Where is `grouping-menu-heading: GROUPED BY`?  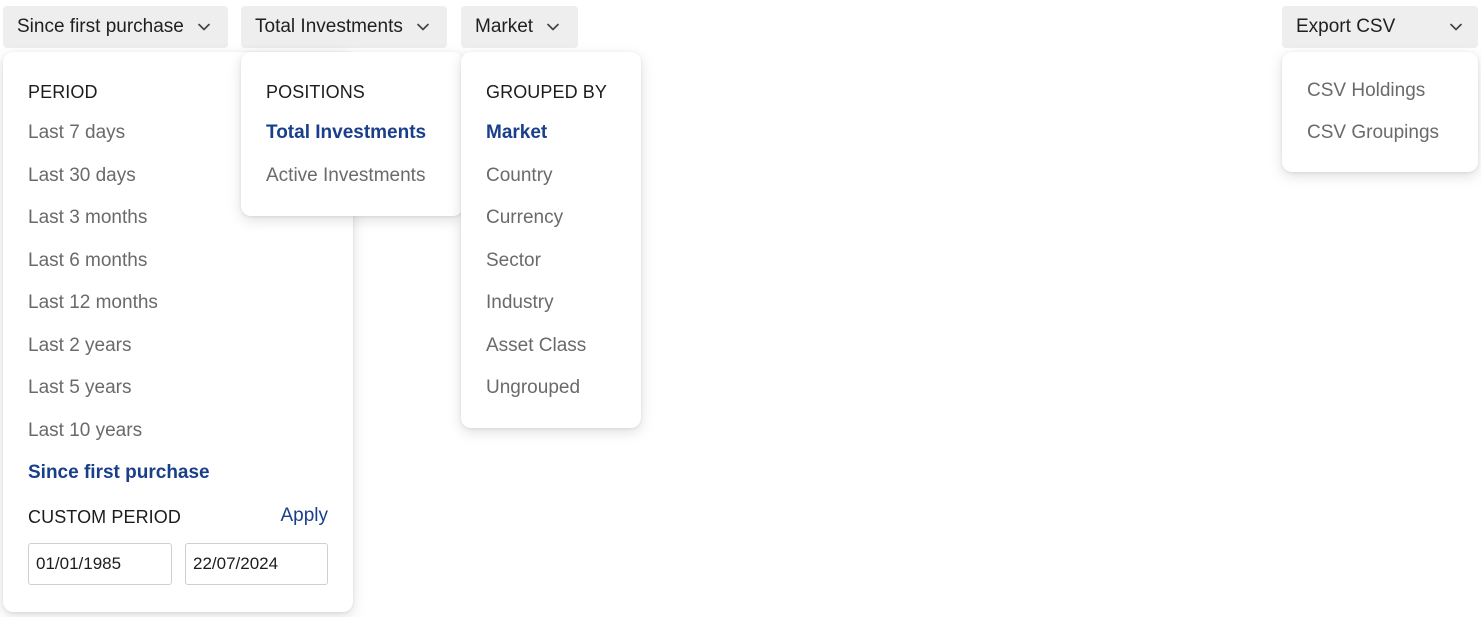
grouping-menu-heading: GROUPED BY is located at coordinates (547, 92).